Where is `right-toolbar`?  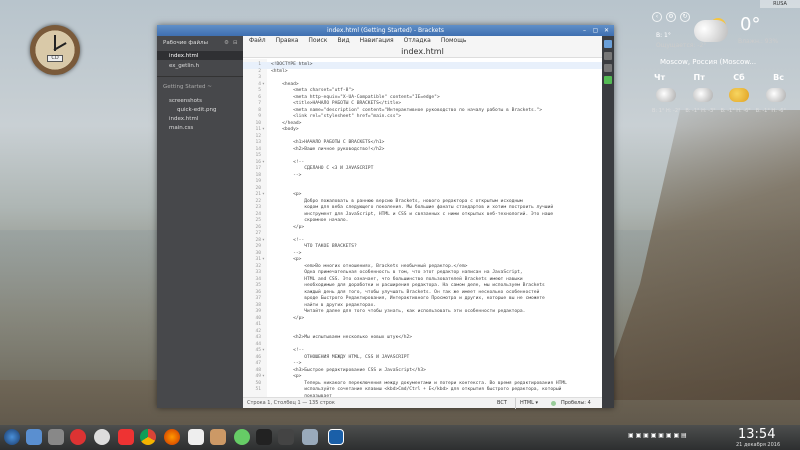 right-toolbar is located at coordinates (608, 222).